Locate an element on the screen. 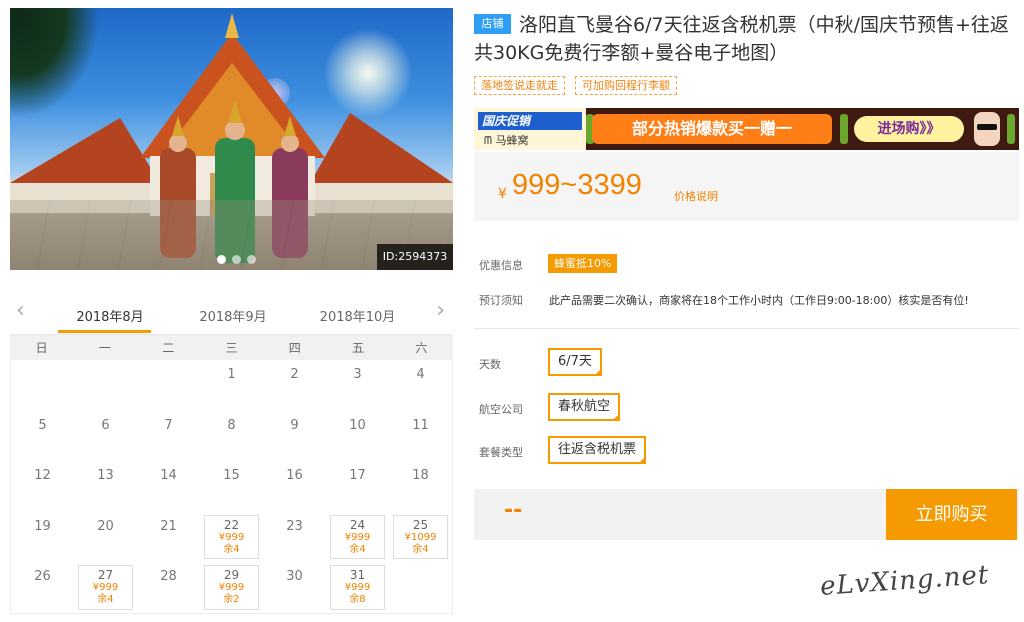 This screenshot has width=1024, height=622. calendar-day: 8 is located at coordinates (231, 436).